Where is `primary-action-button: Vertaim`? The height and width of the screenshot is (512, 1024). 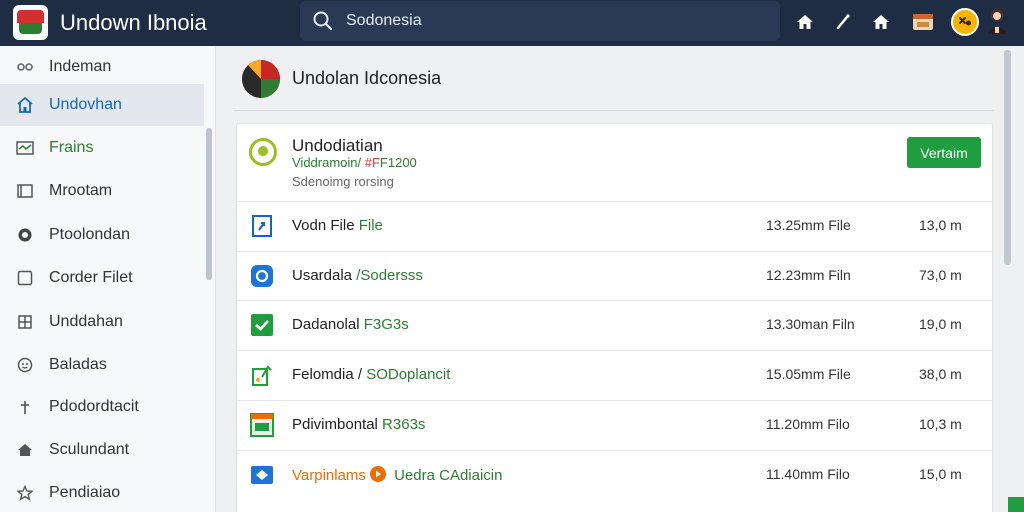 primary-action-button: Vertaim is located at coordinates (944, 152).